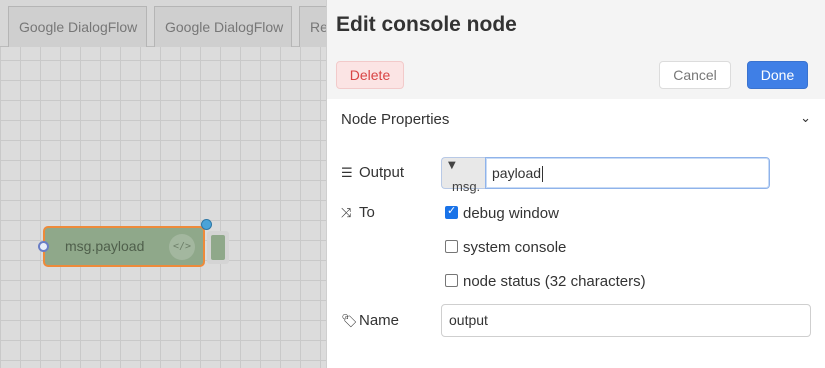  Describe the element at coordinates (346, 213) in the screenshot. I see `shuffle-icon: ⤨` at that location.